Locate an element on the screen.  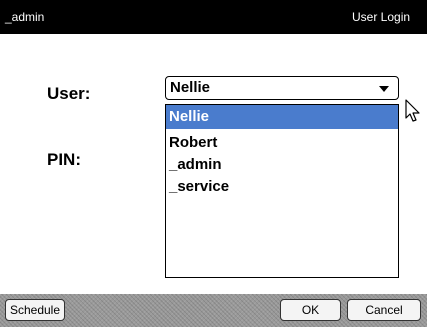
bottom-toolbar: Schedule OK Cancel is located at coordinates (213, 310).